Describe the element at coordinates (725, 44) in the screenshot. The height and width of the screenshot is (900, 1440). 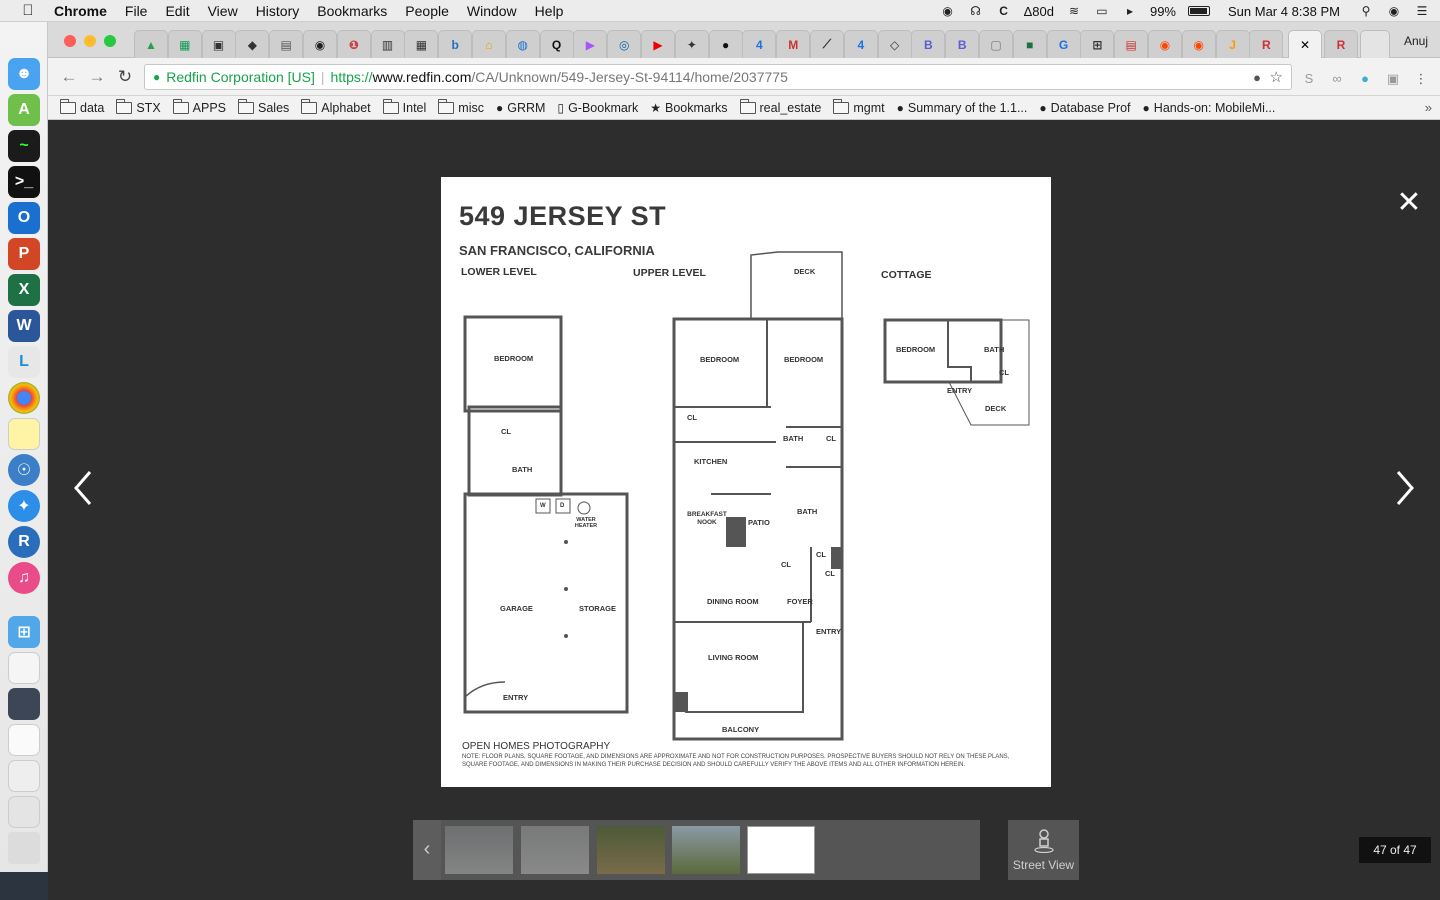
I see `browser-tab: ●` at that location.